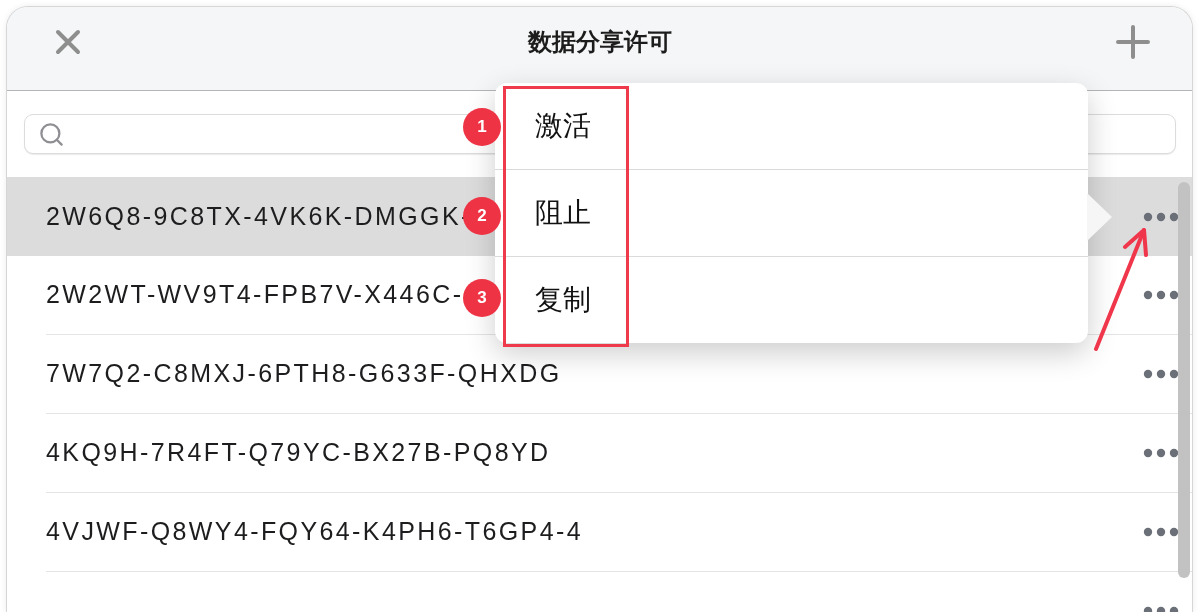 This screenshot has height=612, width=1200. I want to click on list-row: 4KQ9H-7R4FT-Q79YC-BX27B-PQ8YD, so click(599, 453).